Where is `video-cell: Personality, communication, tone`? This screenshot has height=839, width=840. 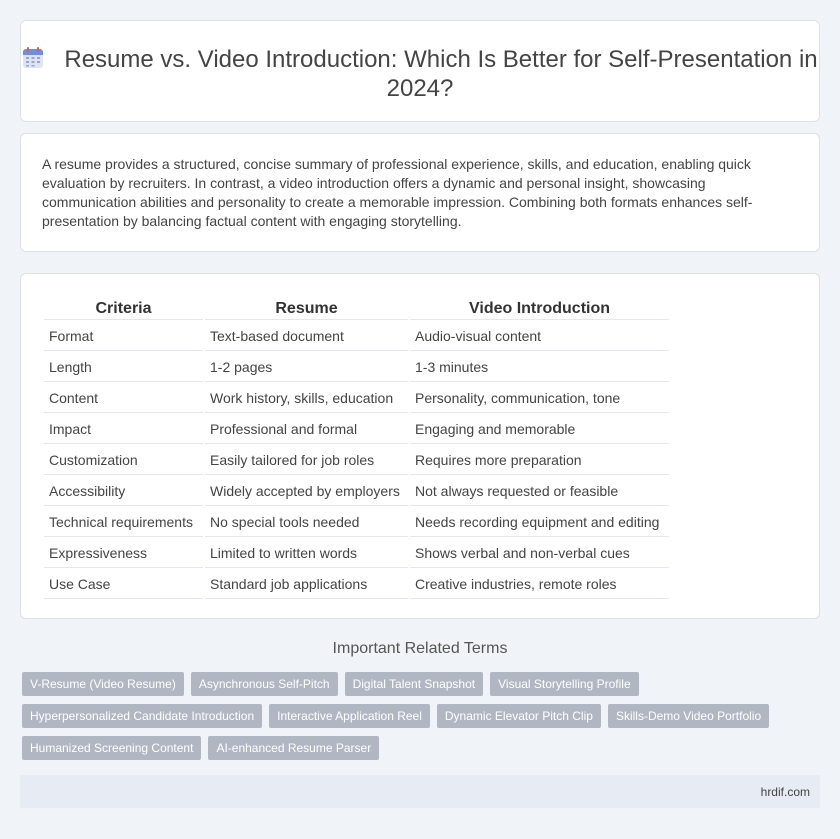
video-cell: Personality, communication, tone is located at coordinates (539, 398).